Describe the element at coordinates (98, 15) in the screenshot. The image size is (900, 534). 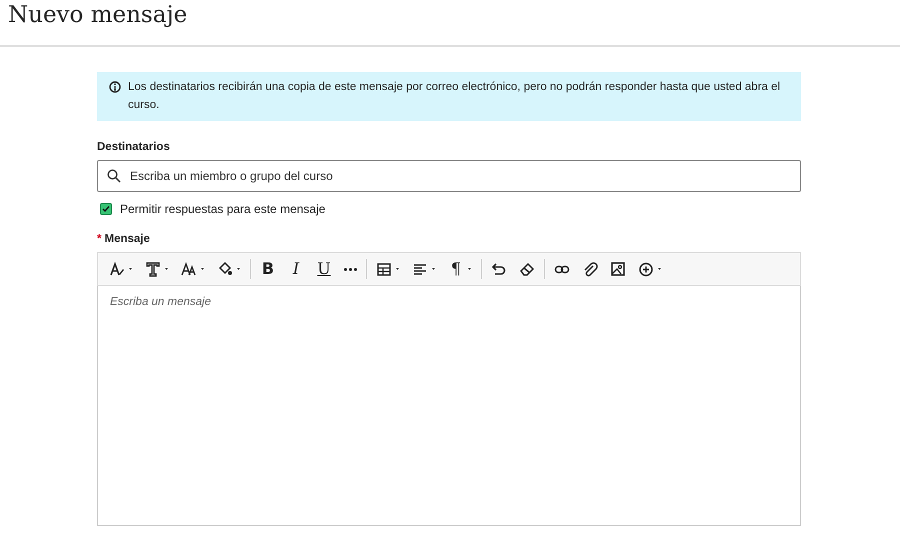
I see `page-title: Nuevo mensaje` at that location.